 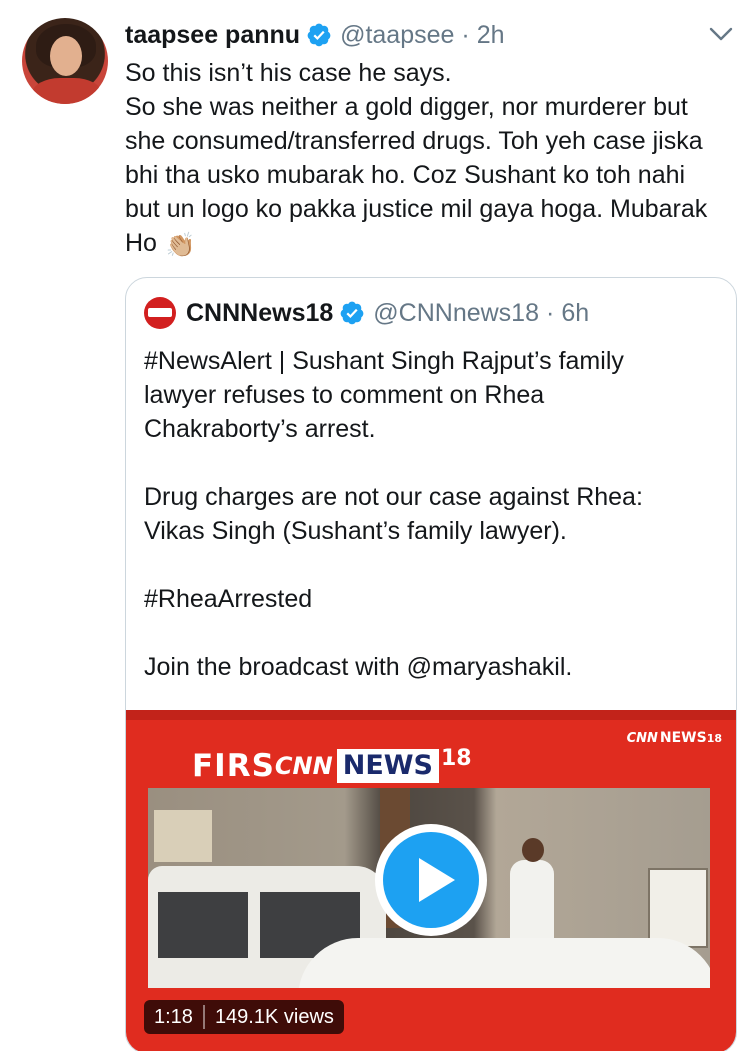 What do you see at coordinates (432, 244) in the screenshot?
I see `tweet-line-last: Ho 👏🏼` at bounding box center [432, 244].